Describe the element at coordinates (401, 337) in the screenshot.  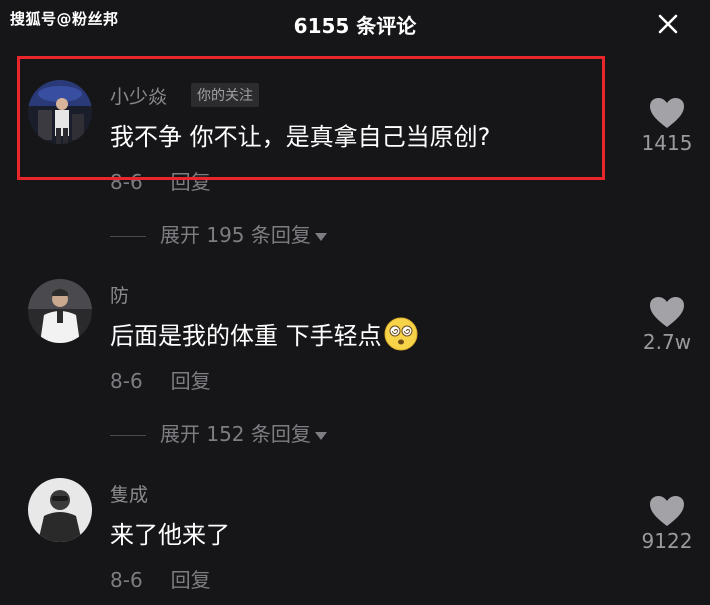
I see `dizzy-face-emoji-icon` at that location.